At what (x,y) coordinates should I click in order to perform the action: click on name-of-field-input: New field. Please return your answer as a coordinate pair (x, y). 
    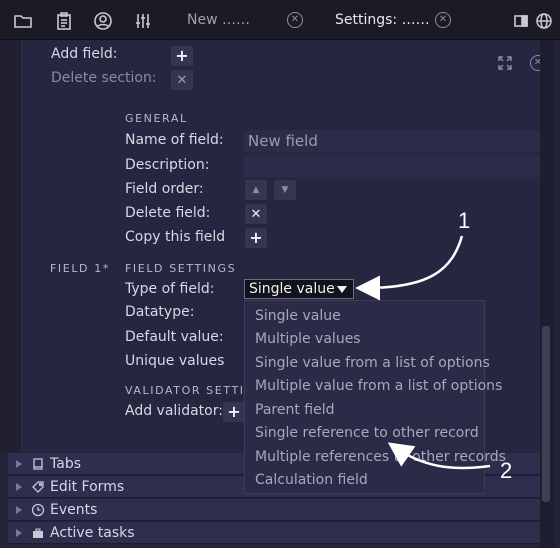
    Looking at the image, I should click on (392, 141).